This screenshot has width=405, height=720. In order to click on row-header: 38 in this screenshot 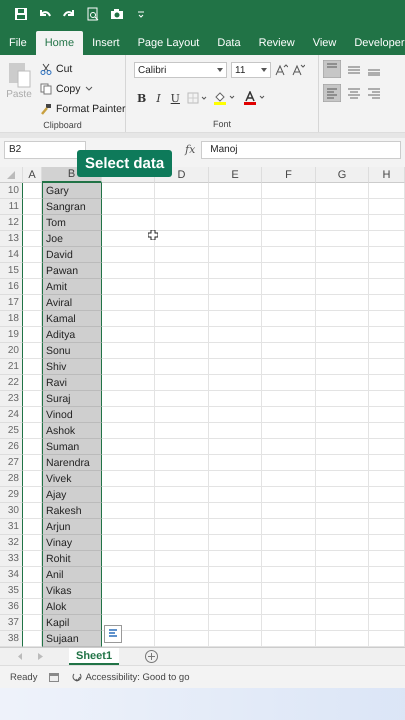, I will do `click(11, 639)`.